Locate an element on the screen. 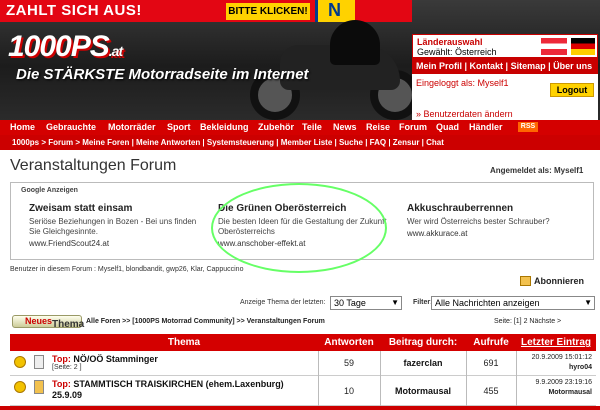  topic-views: 691 is located at coordinates (491, 363).